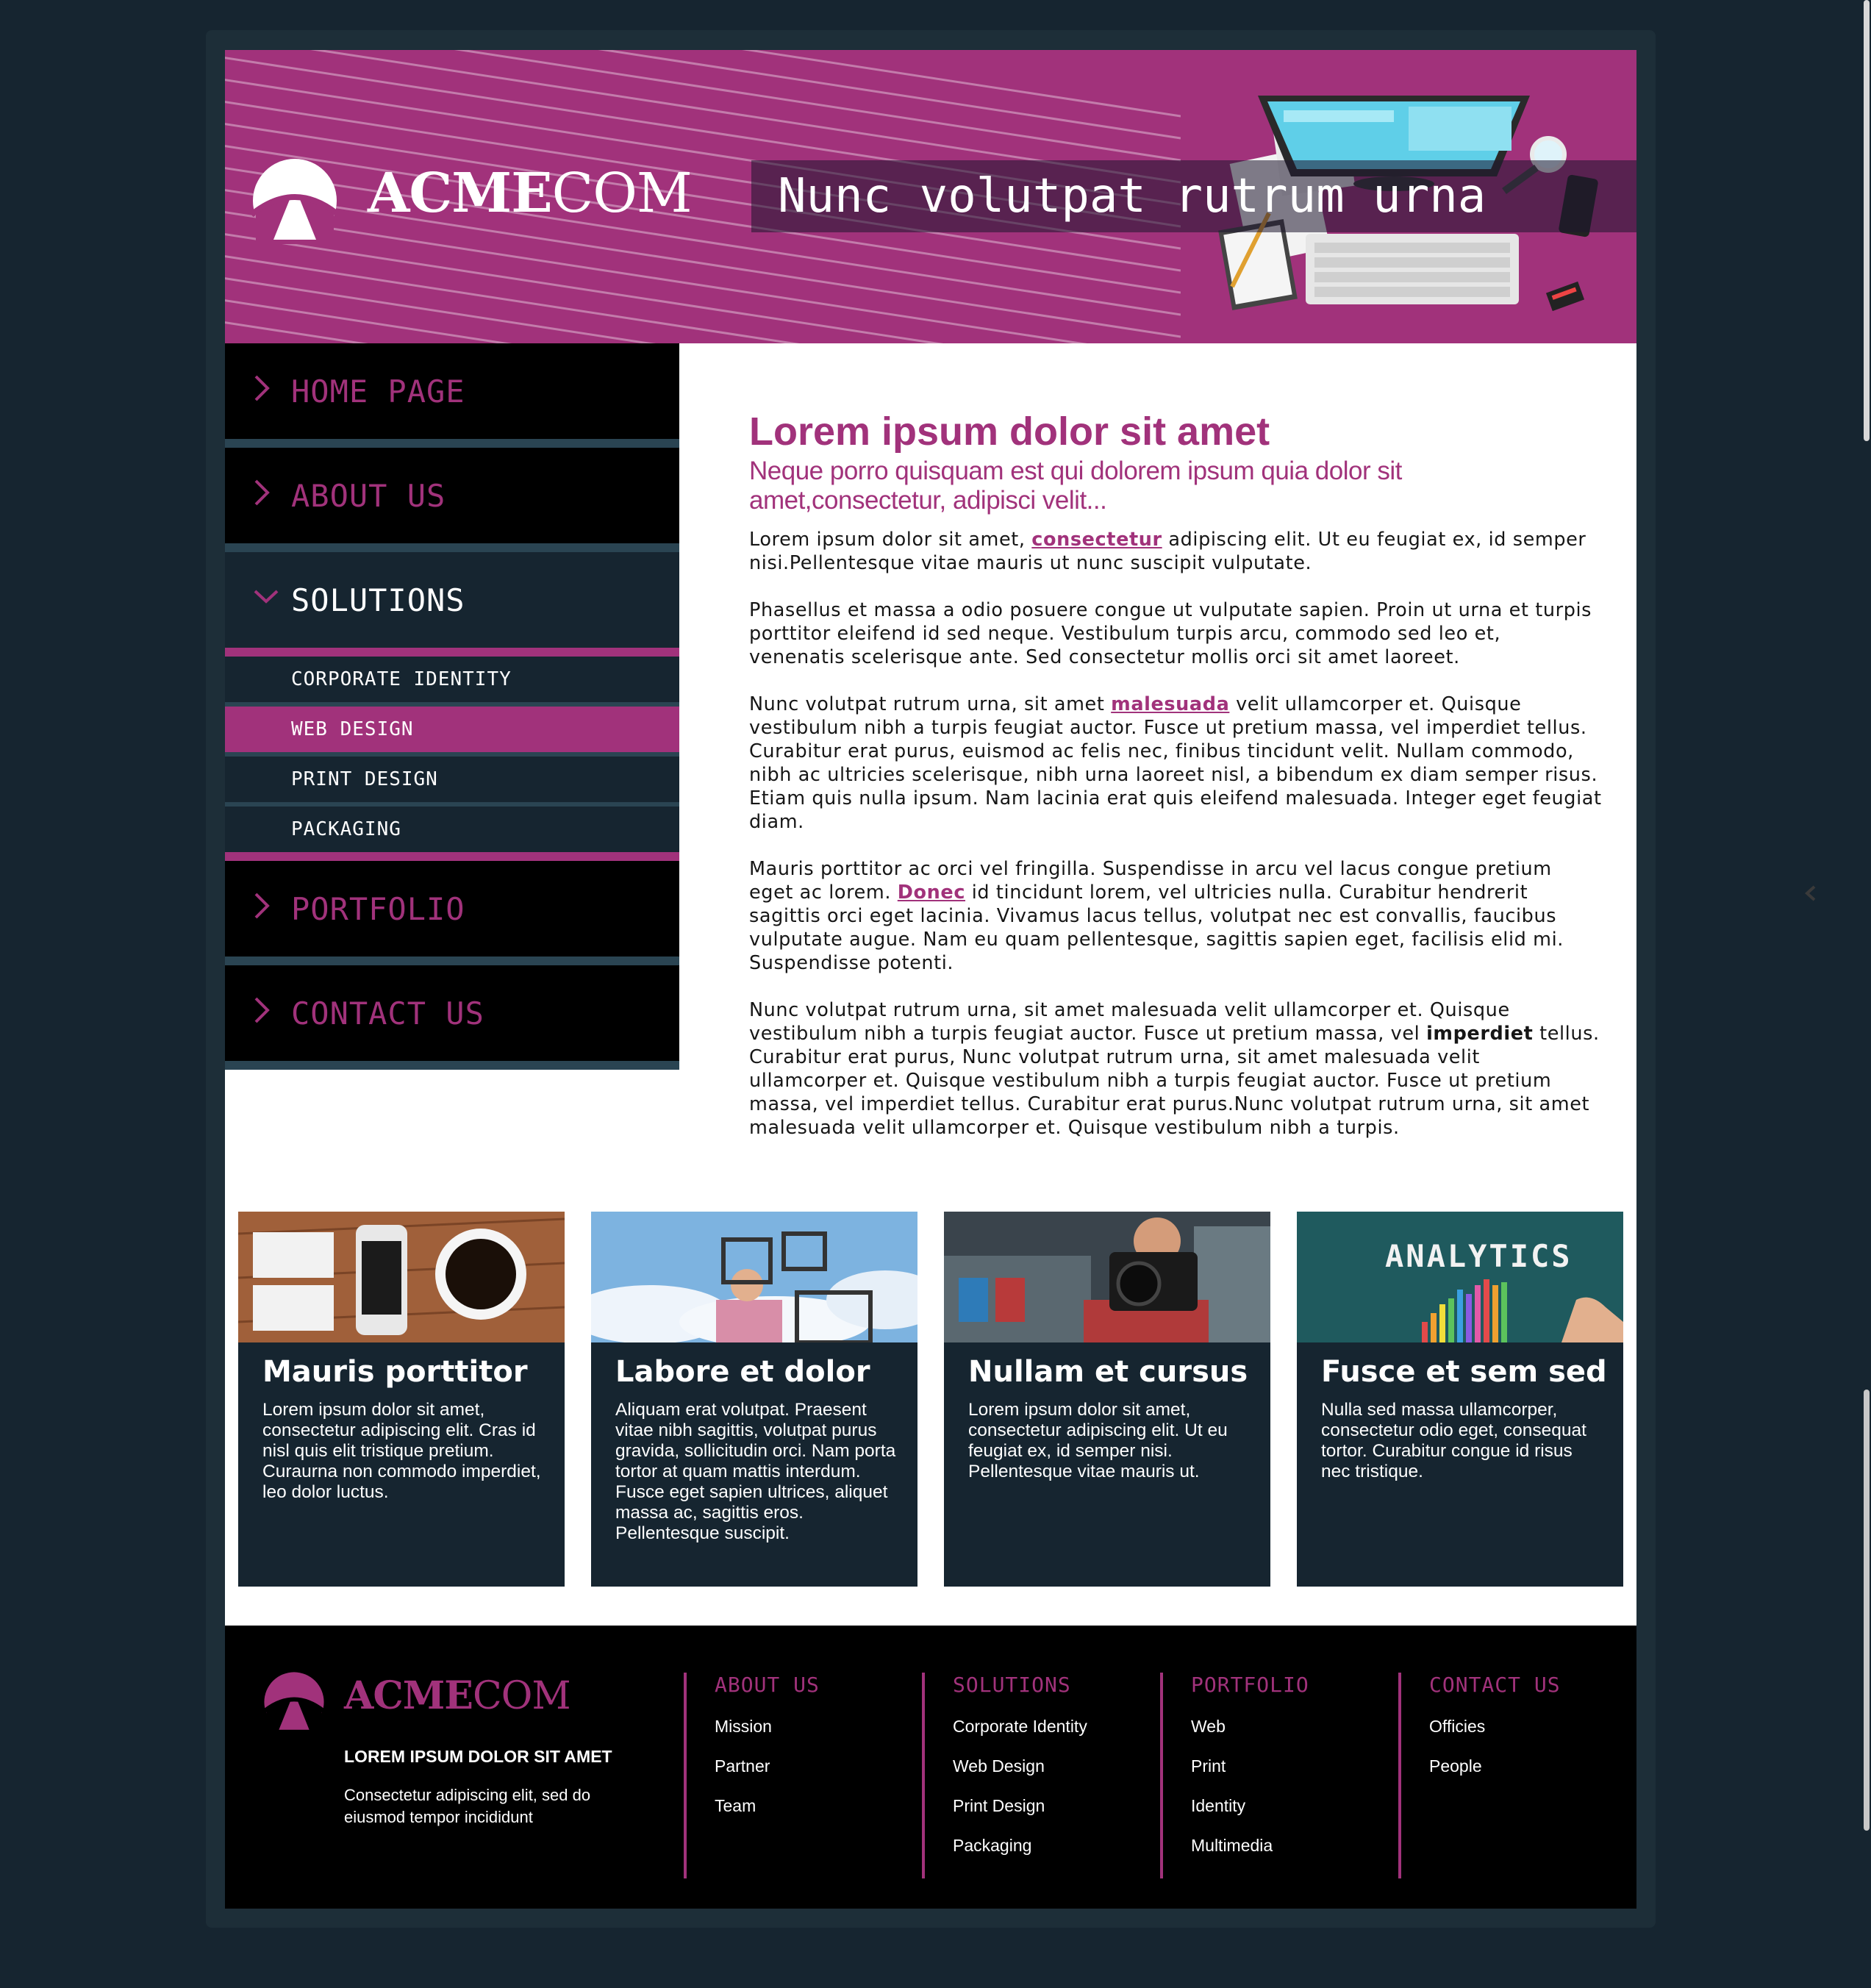 The image size is (1871, 1988). Describe the element at coordinates (368, 496) in the screenshot. I see `nav-item-label: ABOUT US` at that location.